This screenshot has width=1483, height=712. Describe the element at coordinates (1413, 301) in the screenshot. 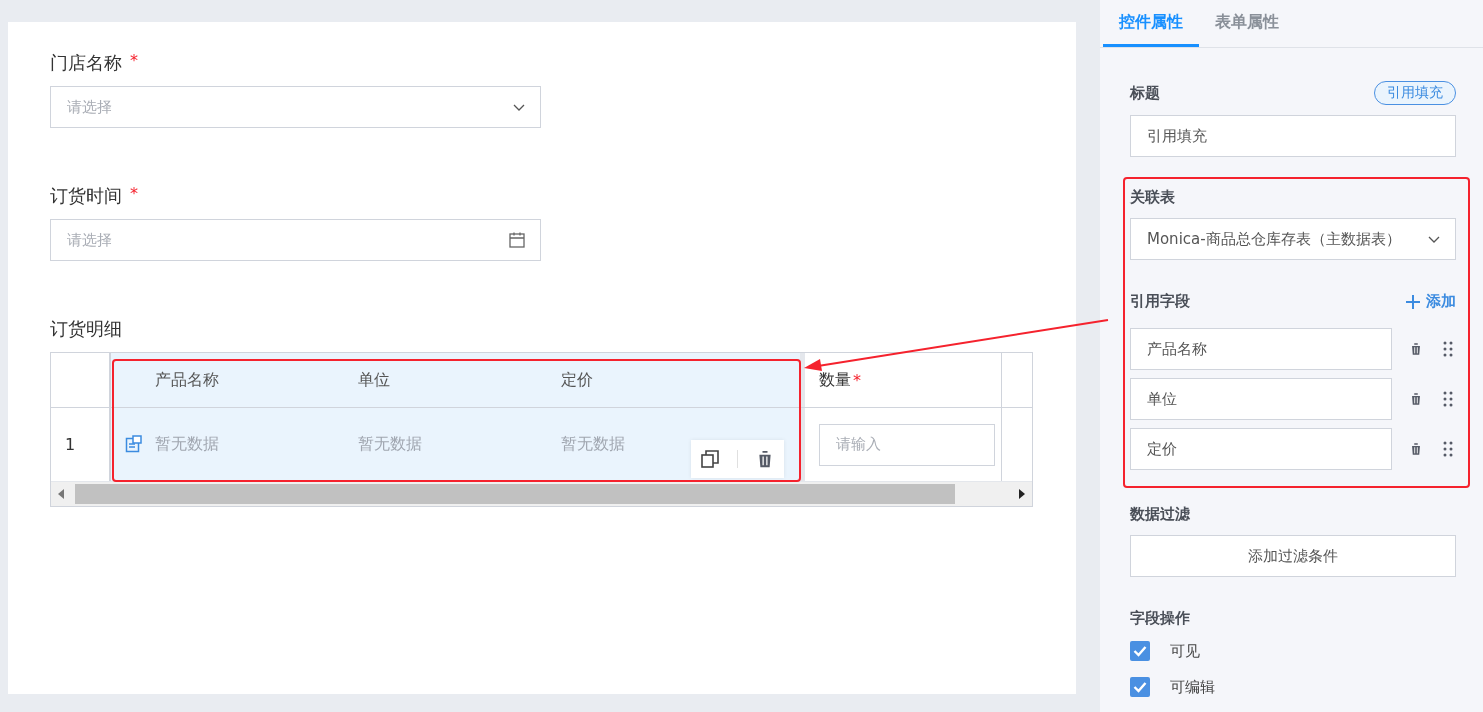

I see `plus-icon` at that location.